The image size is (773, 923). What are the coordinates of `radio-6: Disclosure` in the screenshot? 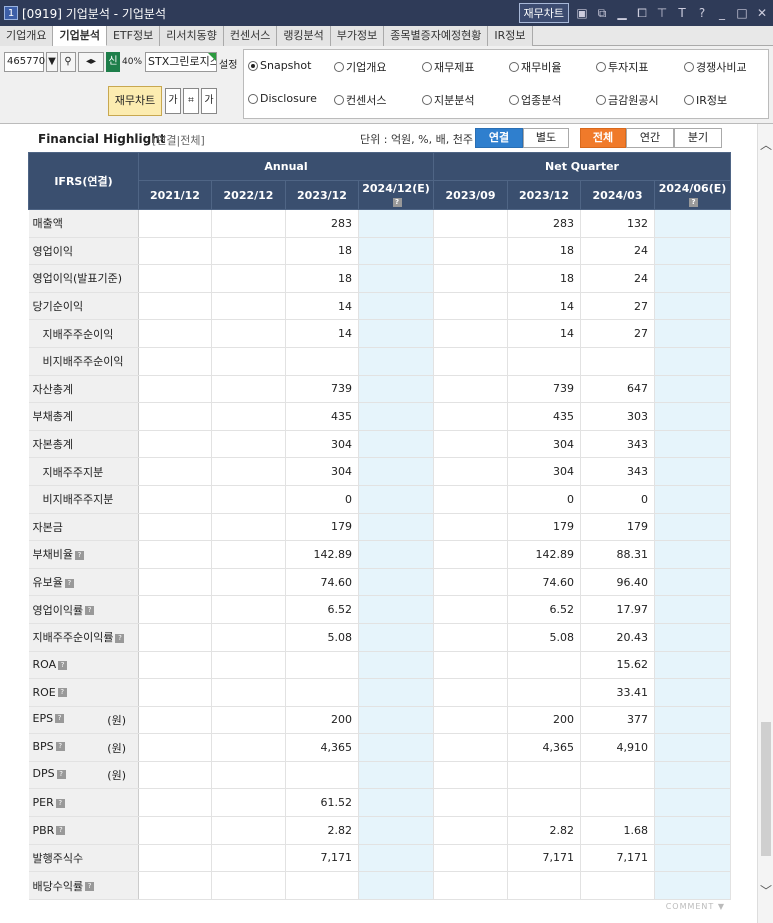 It's located at (282, 98).